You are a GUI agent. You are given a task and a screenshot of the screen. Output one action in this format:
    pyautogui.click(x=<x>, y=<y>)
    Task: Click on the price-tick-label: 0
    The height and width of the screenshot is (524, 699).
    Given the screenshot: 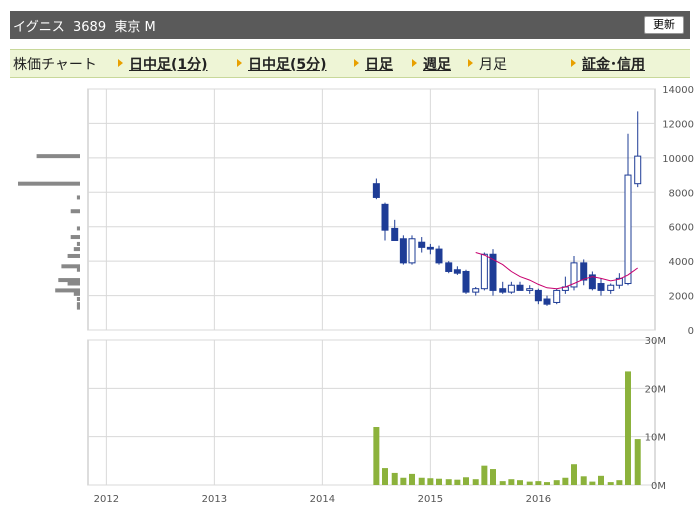 What is the action you would take?
    pyautogui.click(x=691, y=331)
    